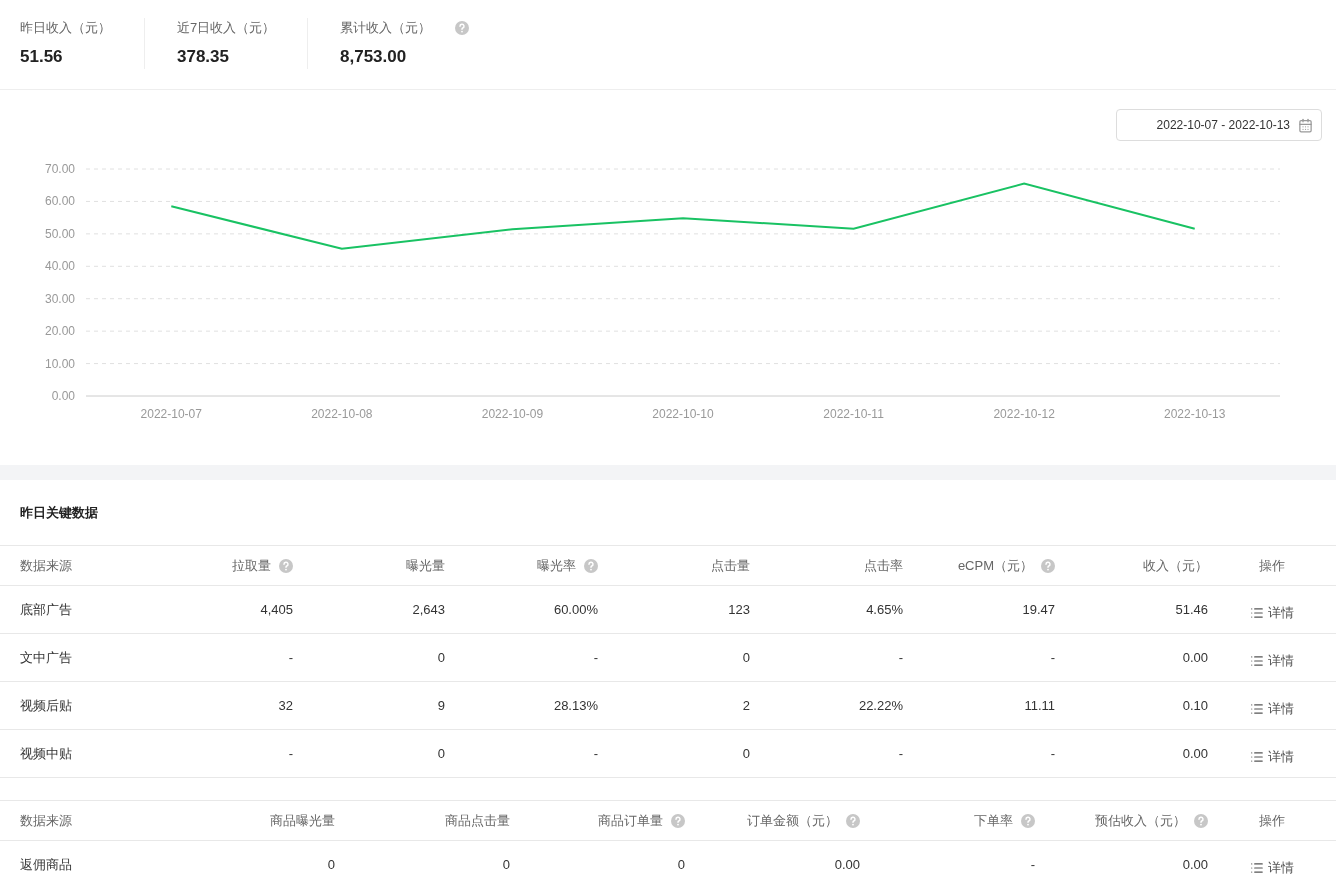  What do you see at coordinates (1195, 414) in the screenshot?
I see `x-axis-label: 2022-10-13` at bounding box center [1195, 414].